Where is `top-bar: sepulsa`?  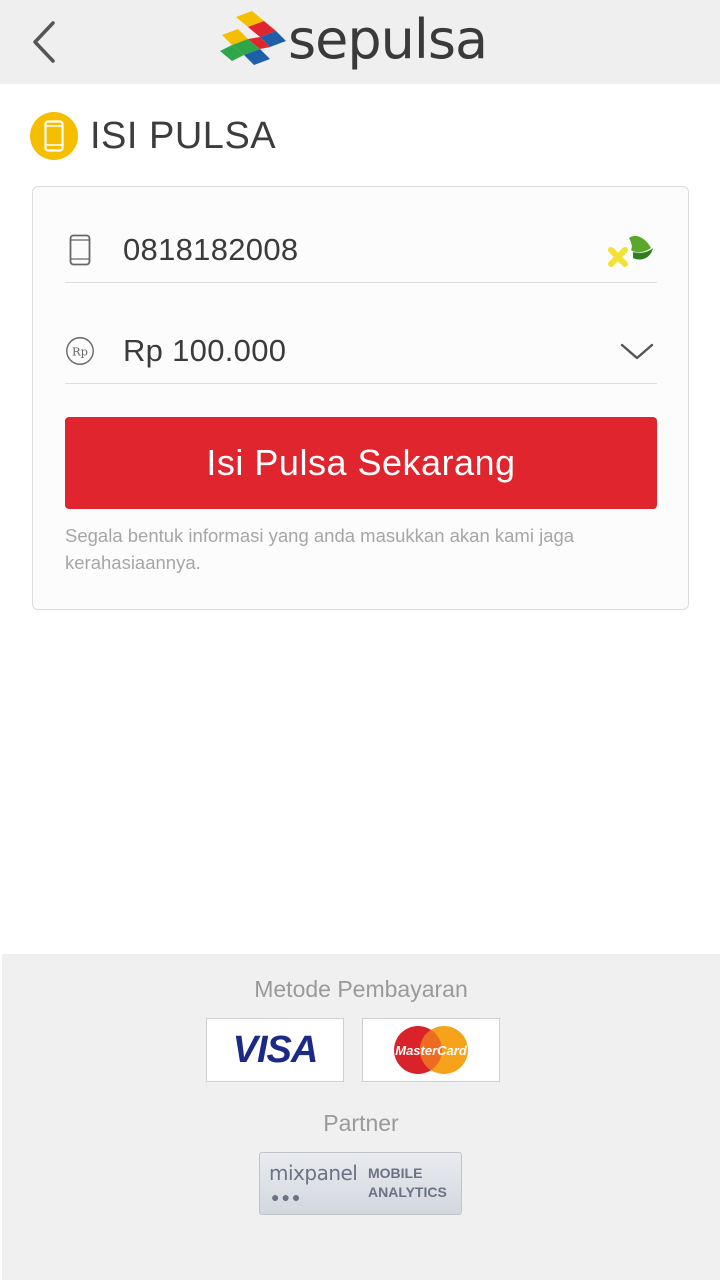 top-bar: sepulsa is located at coordinates (360, 42).